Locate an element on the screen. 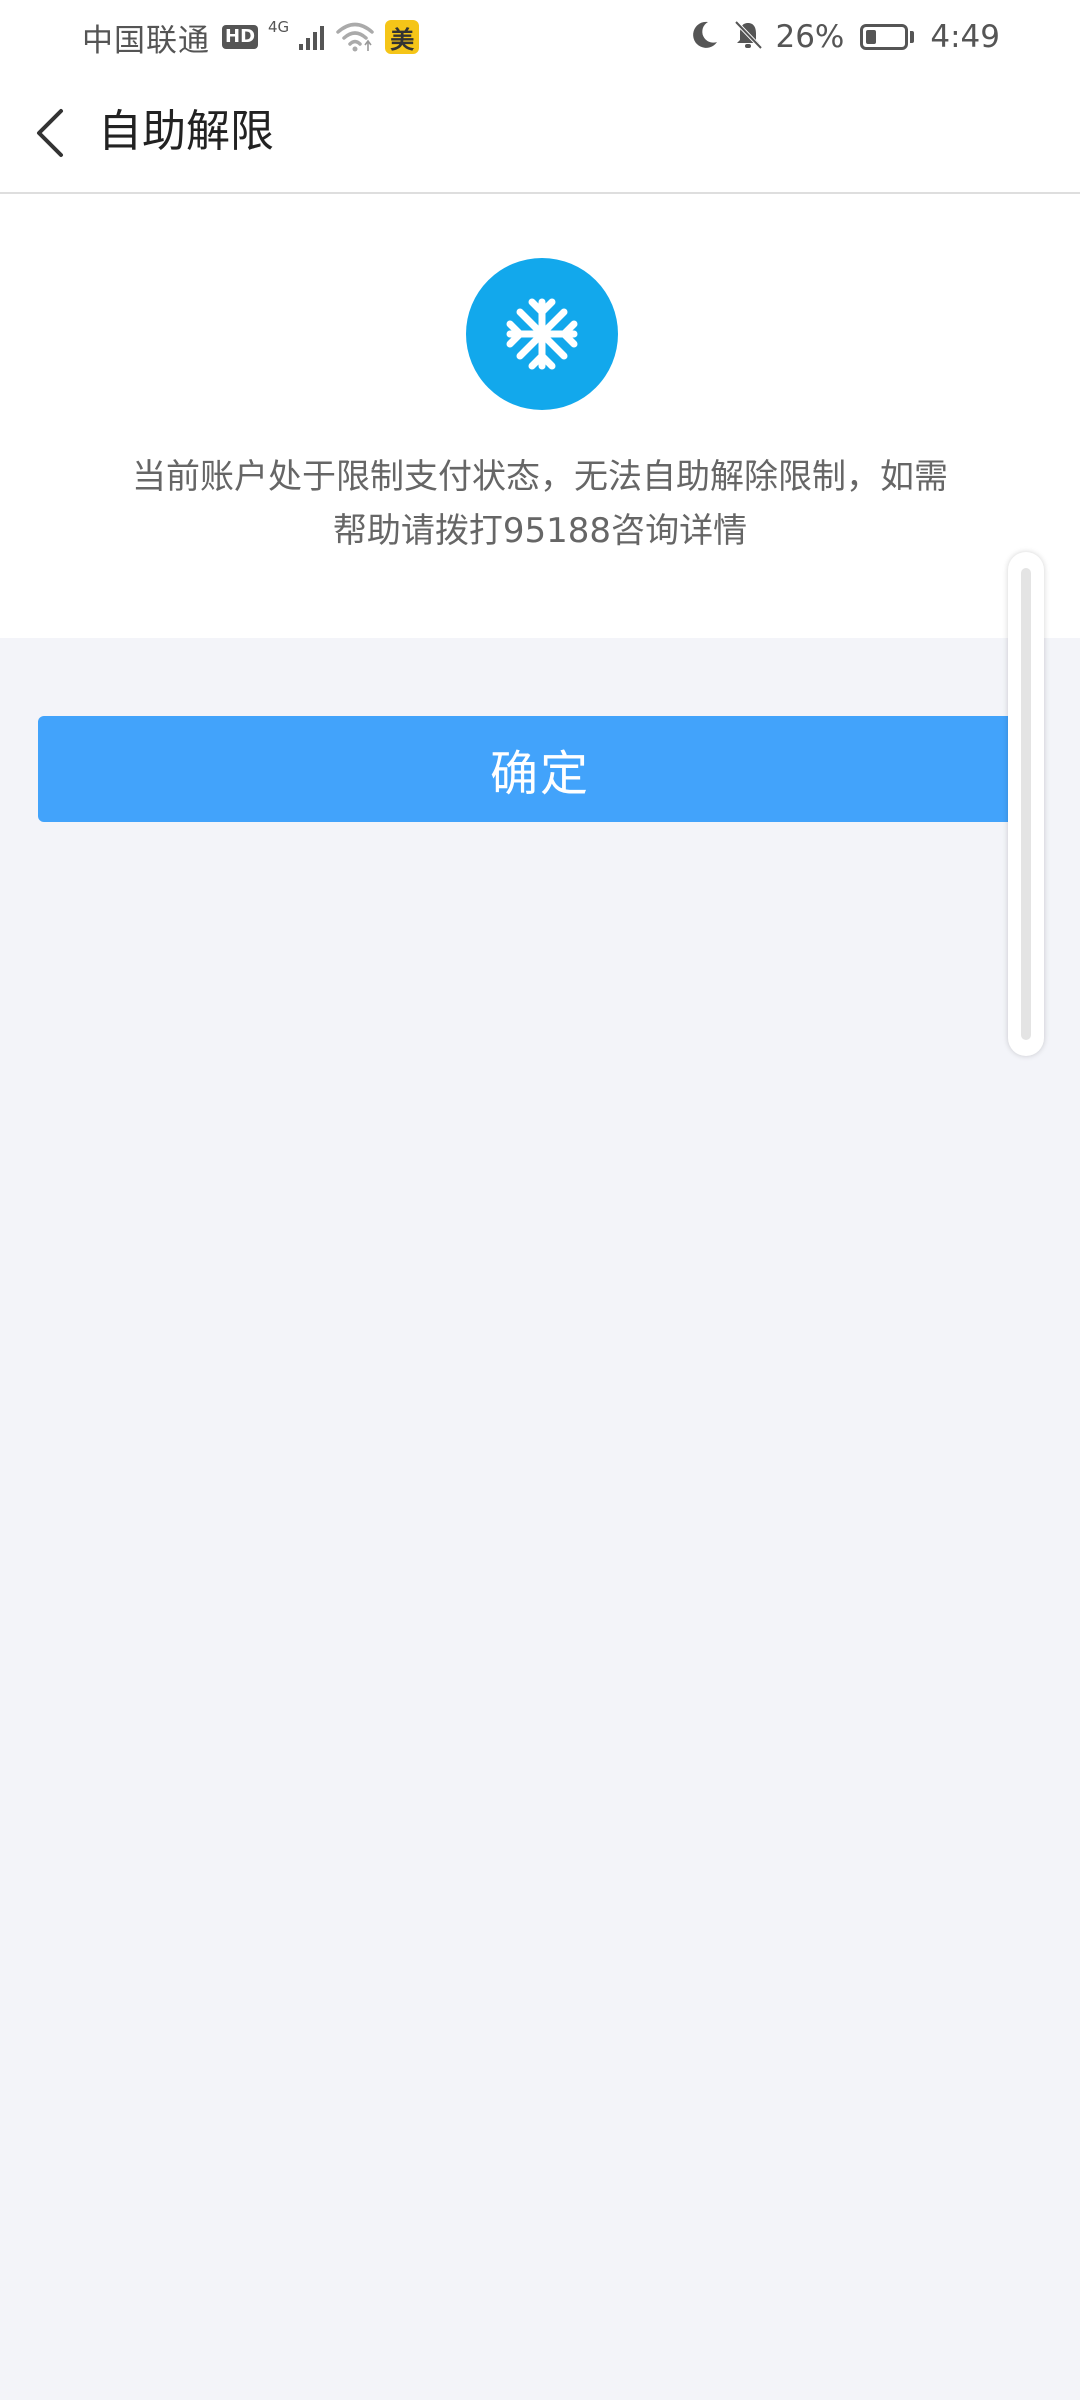  scrollbar is located at coordinates (1026, 804).